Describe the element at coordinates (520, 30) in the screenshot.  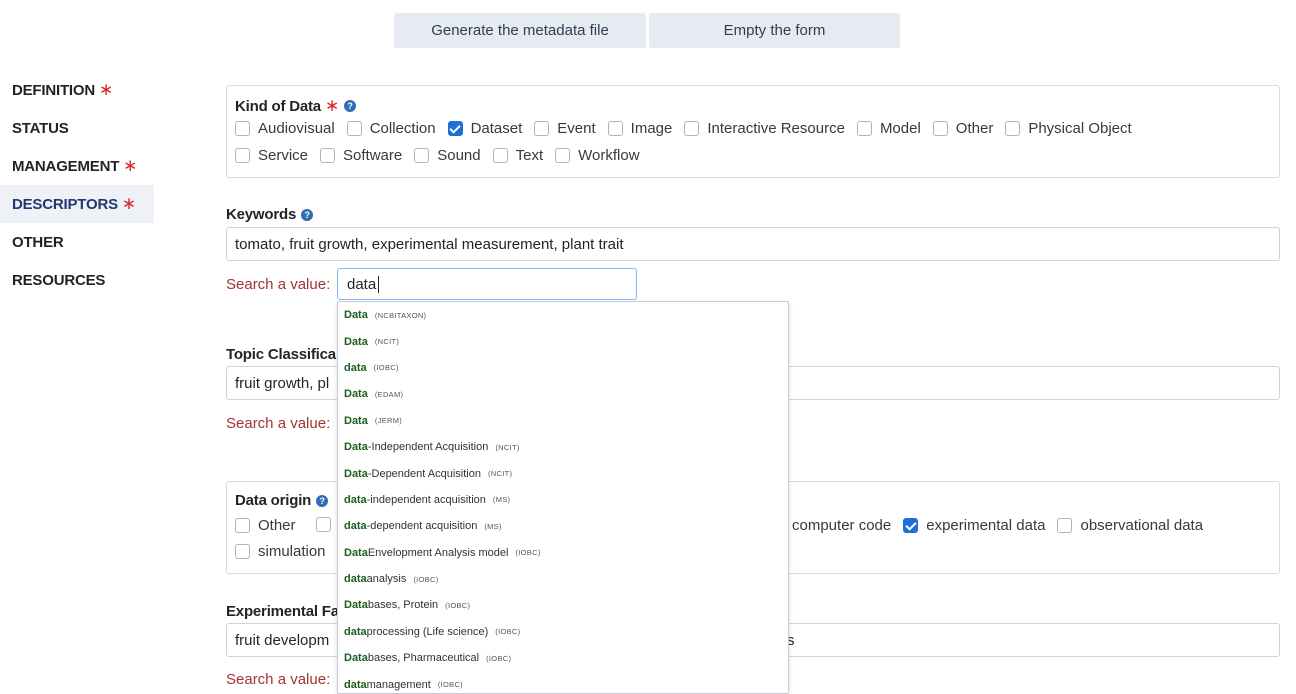
I see `generate-metadata-button: Generate the metadata file` at that location.